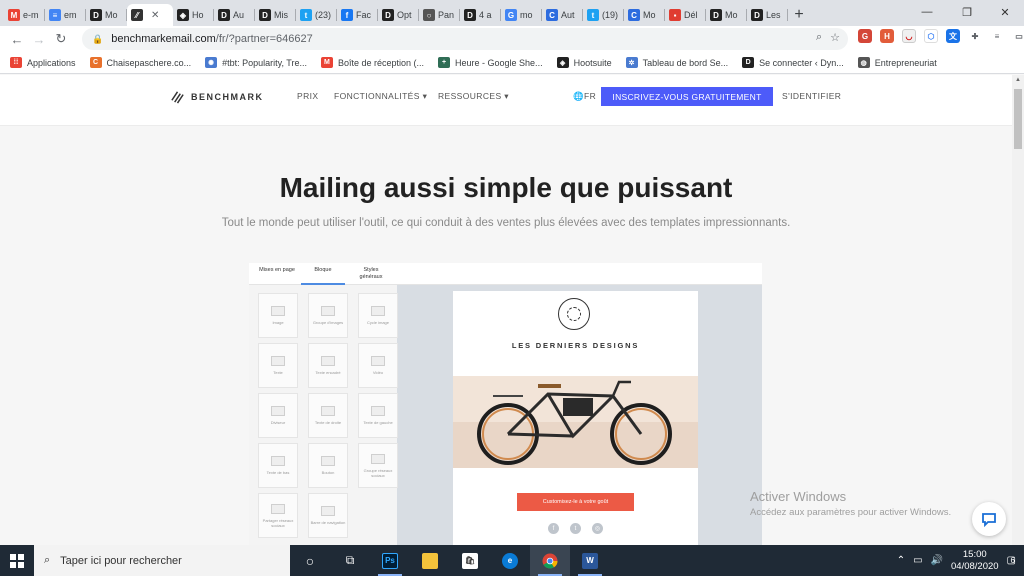  I want to click on cortana-icon: ○, so click(310, 560).